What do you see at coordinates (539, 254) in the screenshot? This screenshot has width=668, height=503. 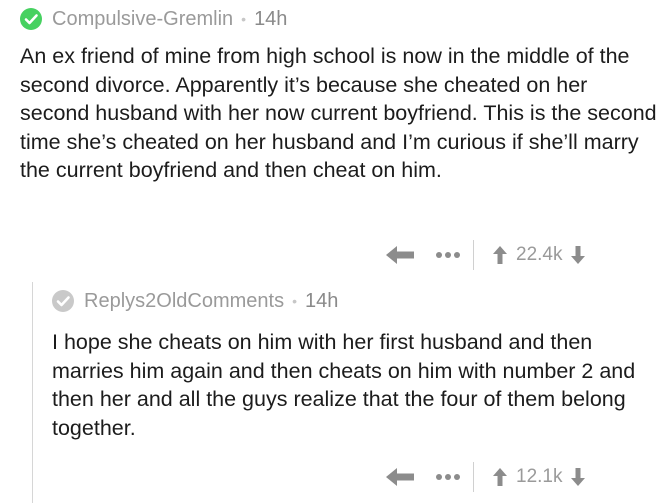 I see `vote-score: 22.4k` at bounding box center [539, 254].